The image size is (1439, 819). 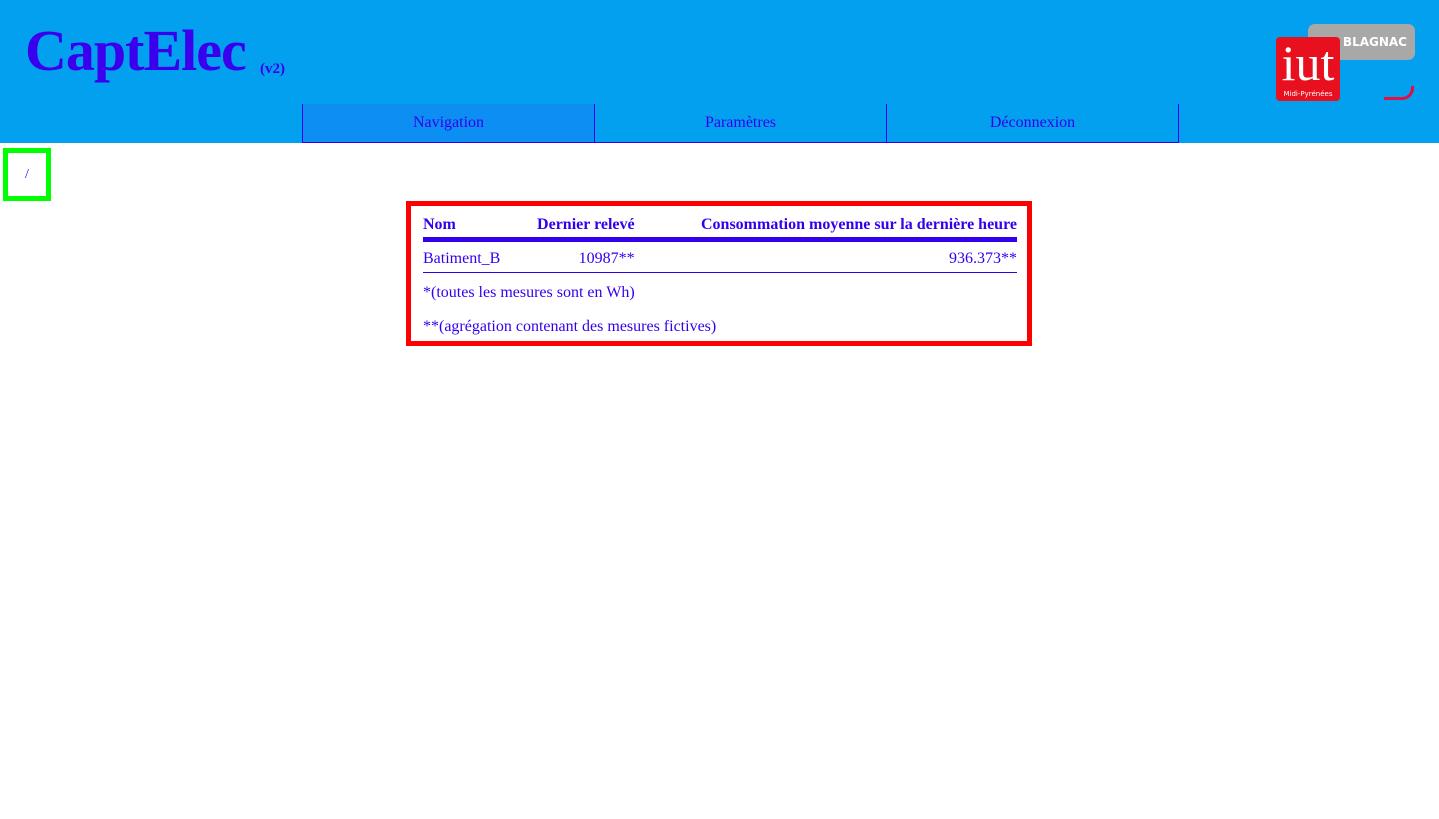 I want to click on table-row: Batiment_B 10987** 936.373**, so click(x=720, y=256).